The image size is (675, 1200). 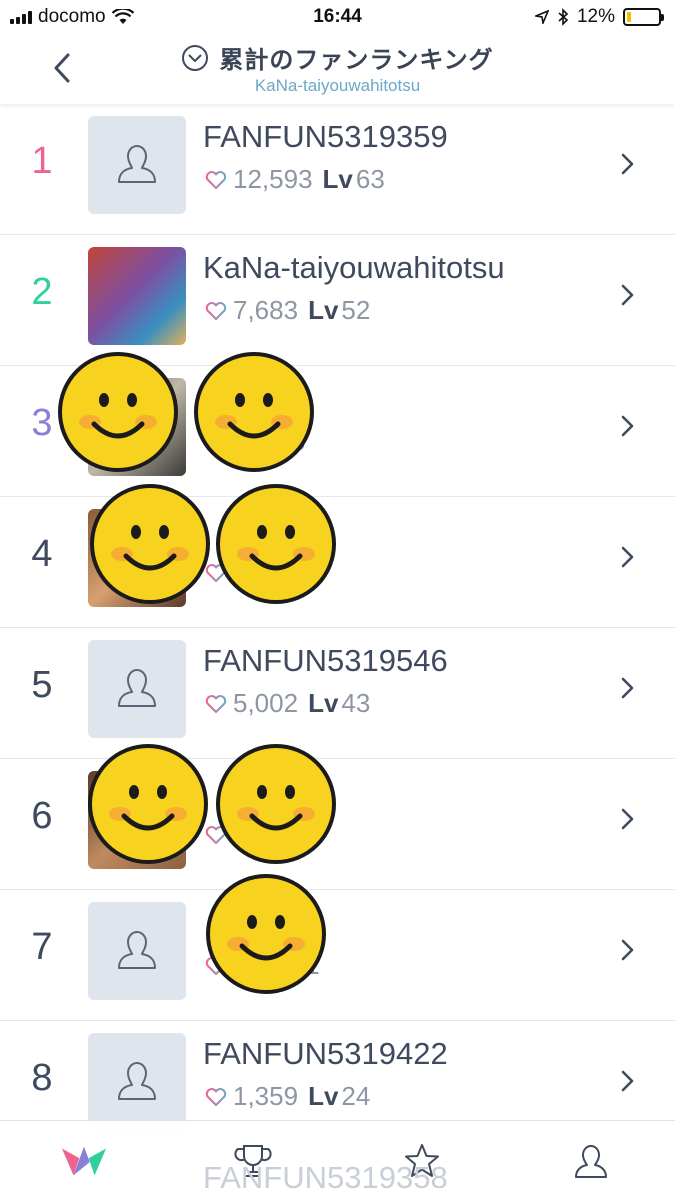 What do you see at coordinates (42, 685) in the screenshot?
I see `rank-number: 5` at bounding box center [42, 685].